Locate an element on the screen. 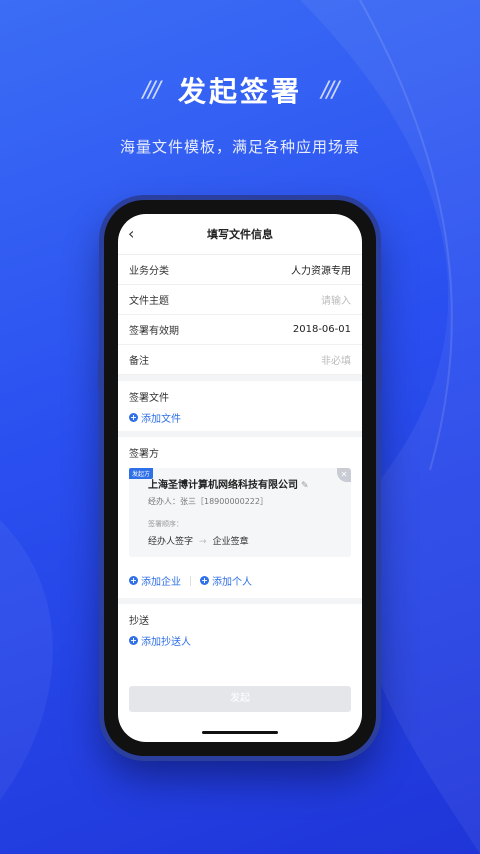 Image resolution: width=480 pixels, height=854 pixels. headline-left-decoration: /// is located at coordinates (151, 90).